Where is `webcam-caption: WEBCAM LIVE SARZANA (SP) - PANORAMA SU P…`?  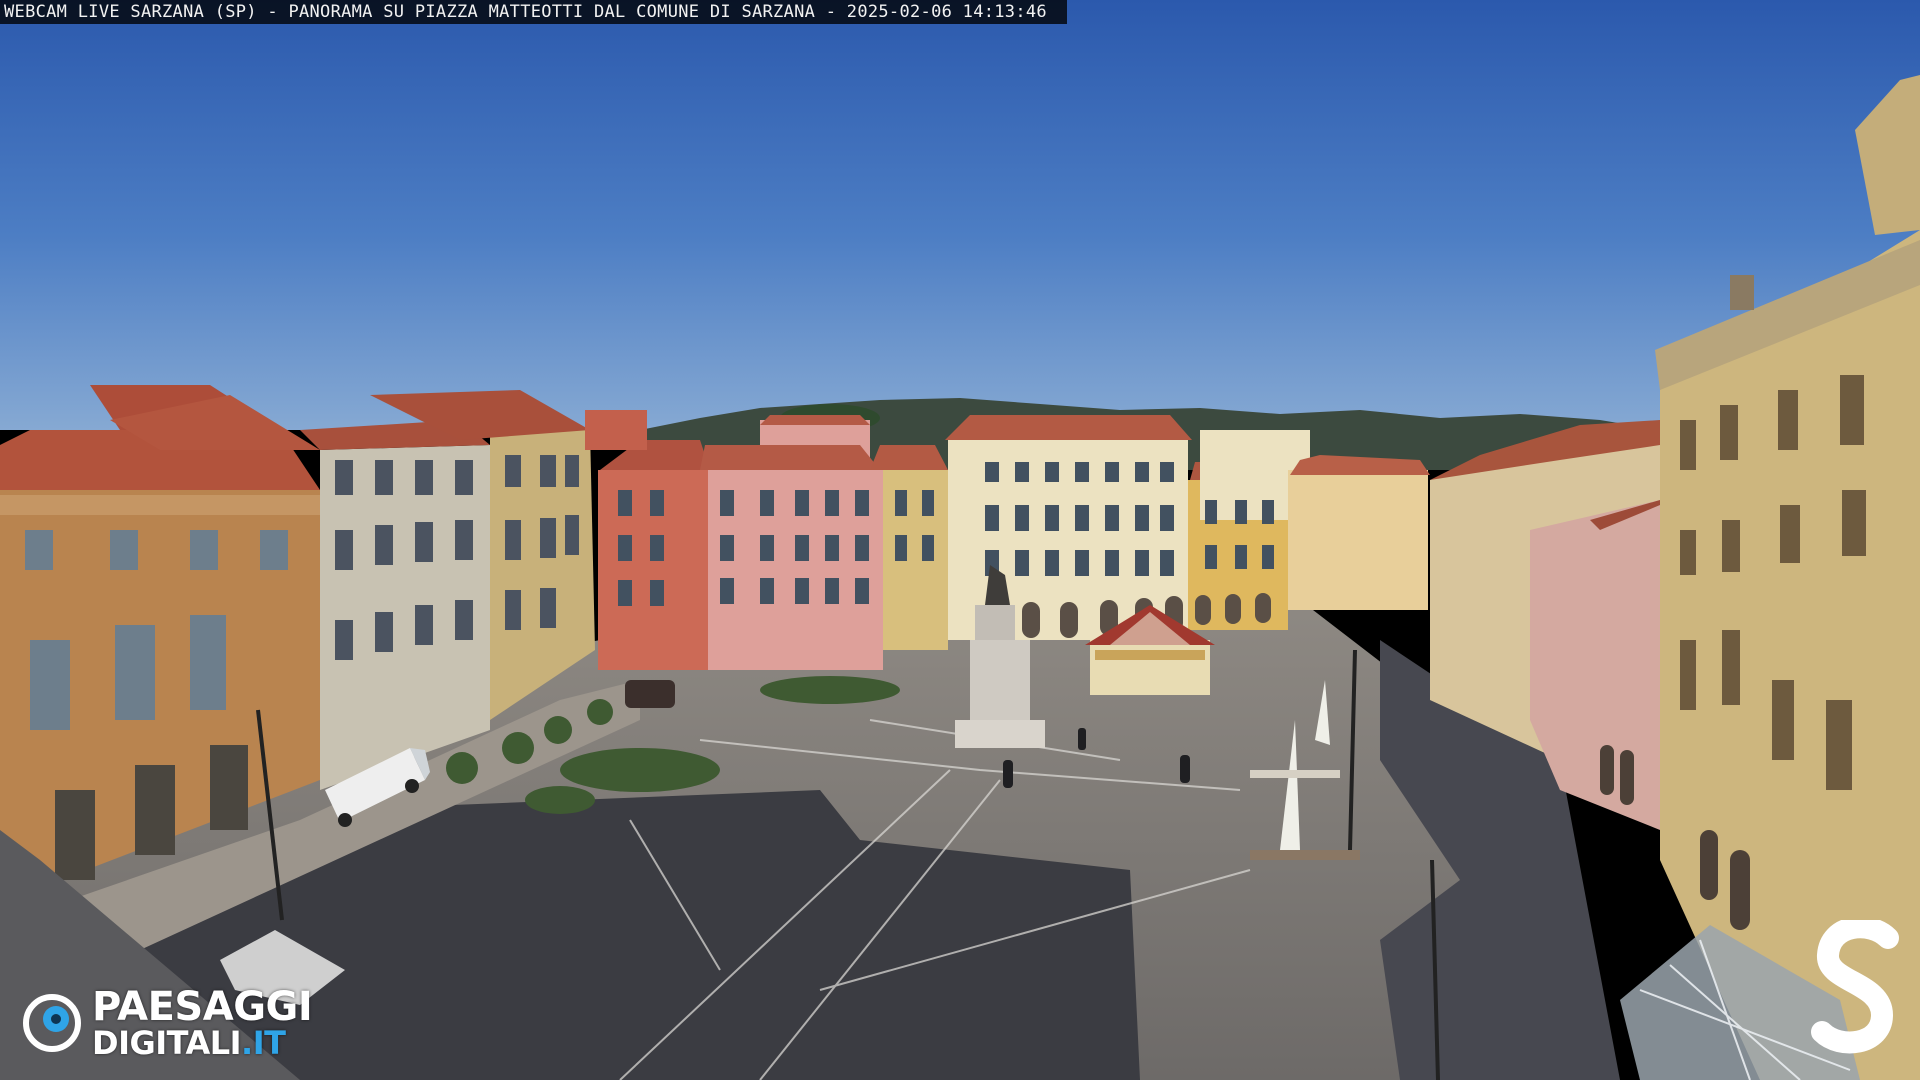
webcam-caption: WEBCAM LIVE SARZANA (SP) - PANORAMA SU P… is located at coordinates (533, 12).